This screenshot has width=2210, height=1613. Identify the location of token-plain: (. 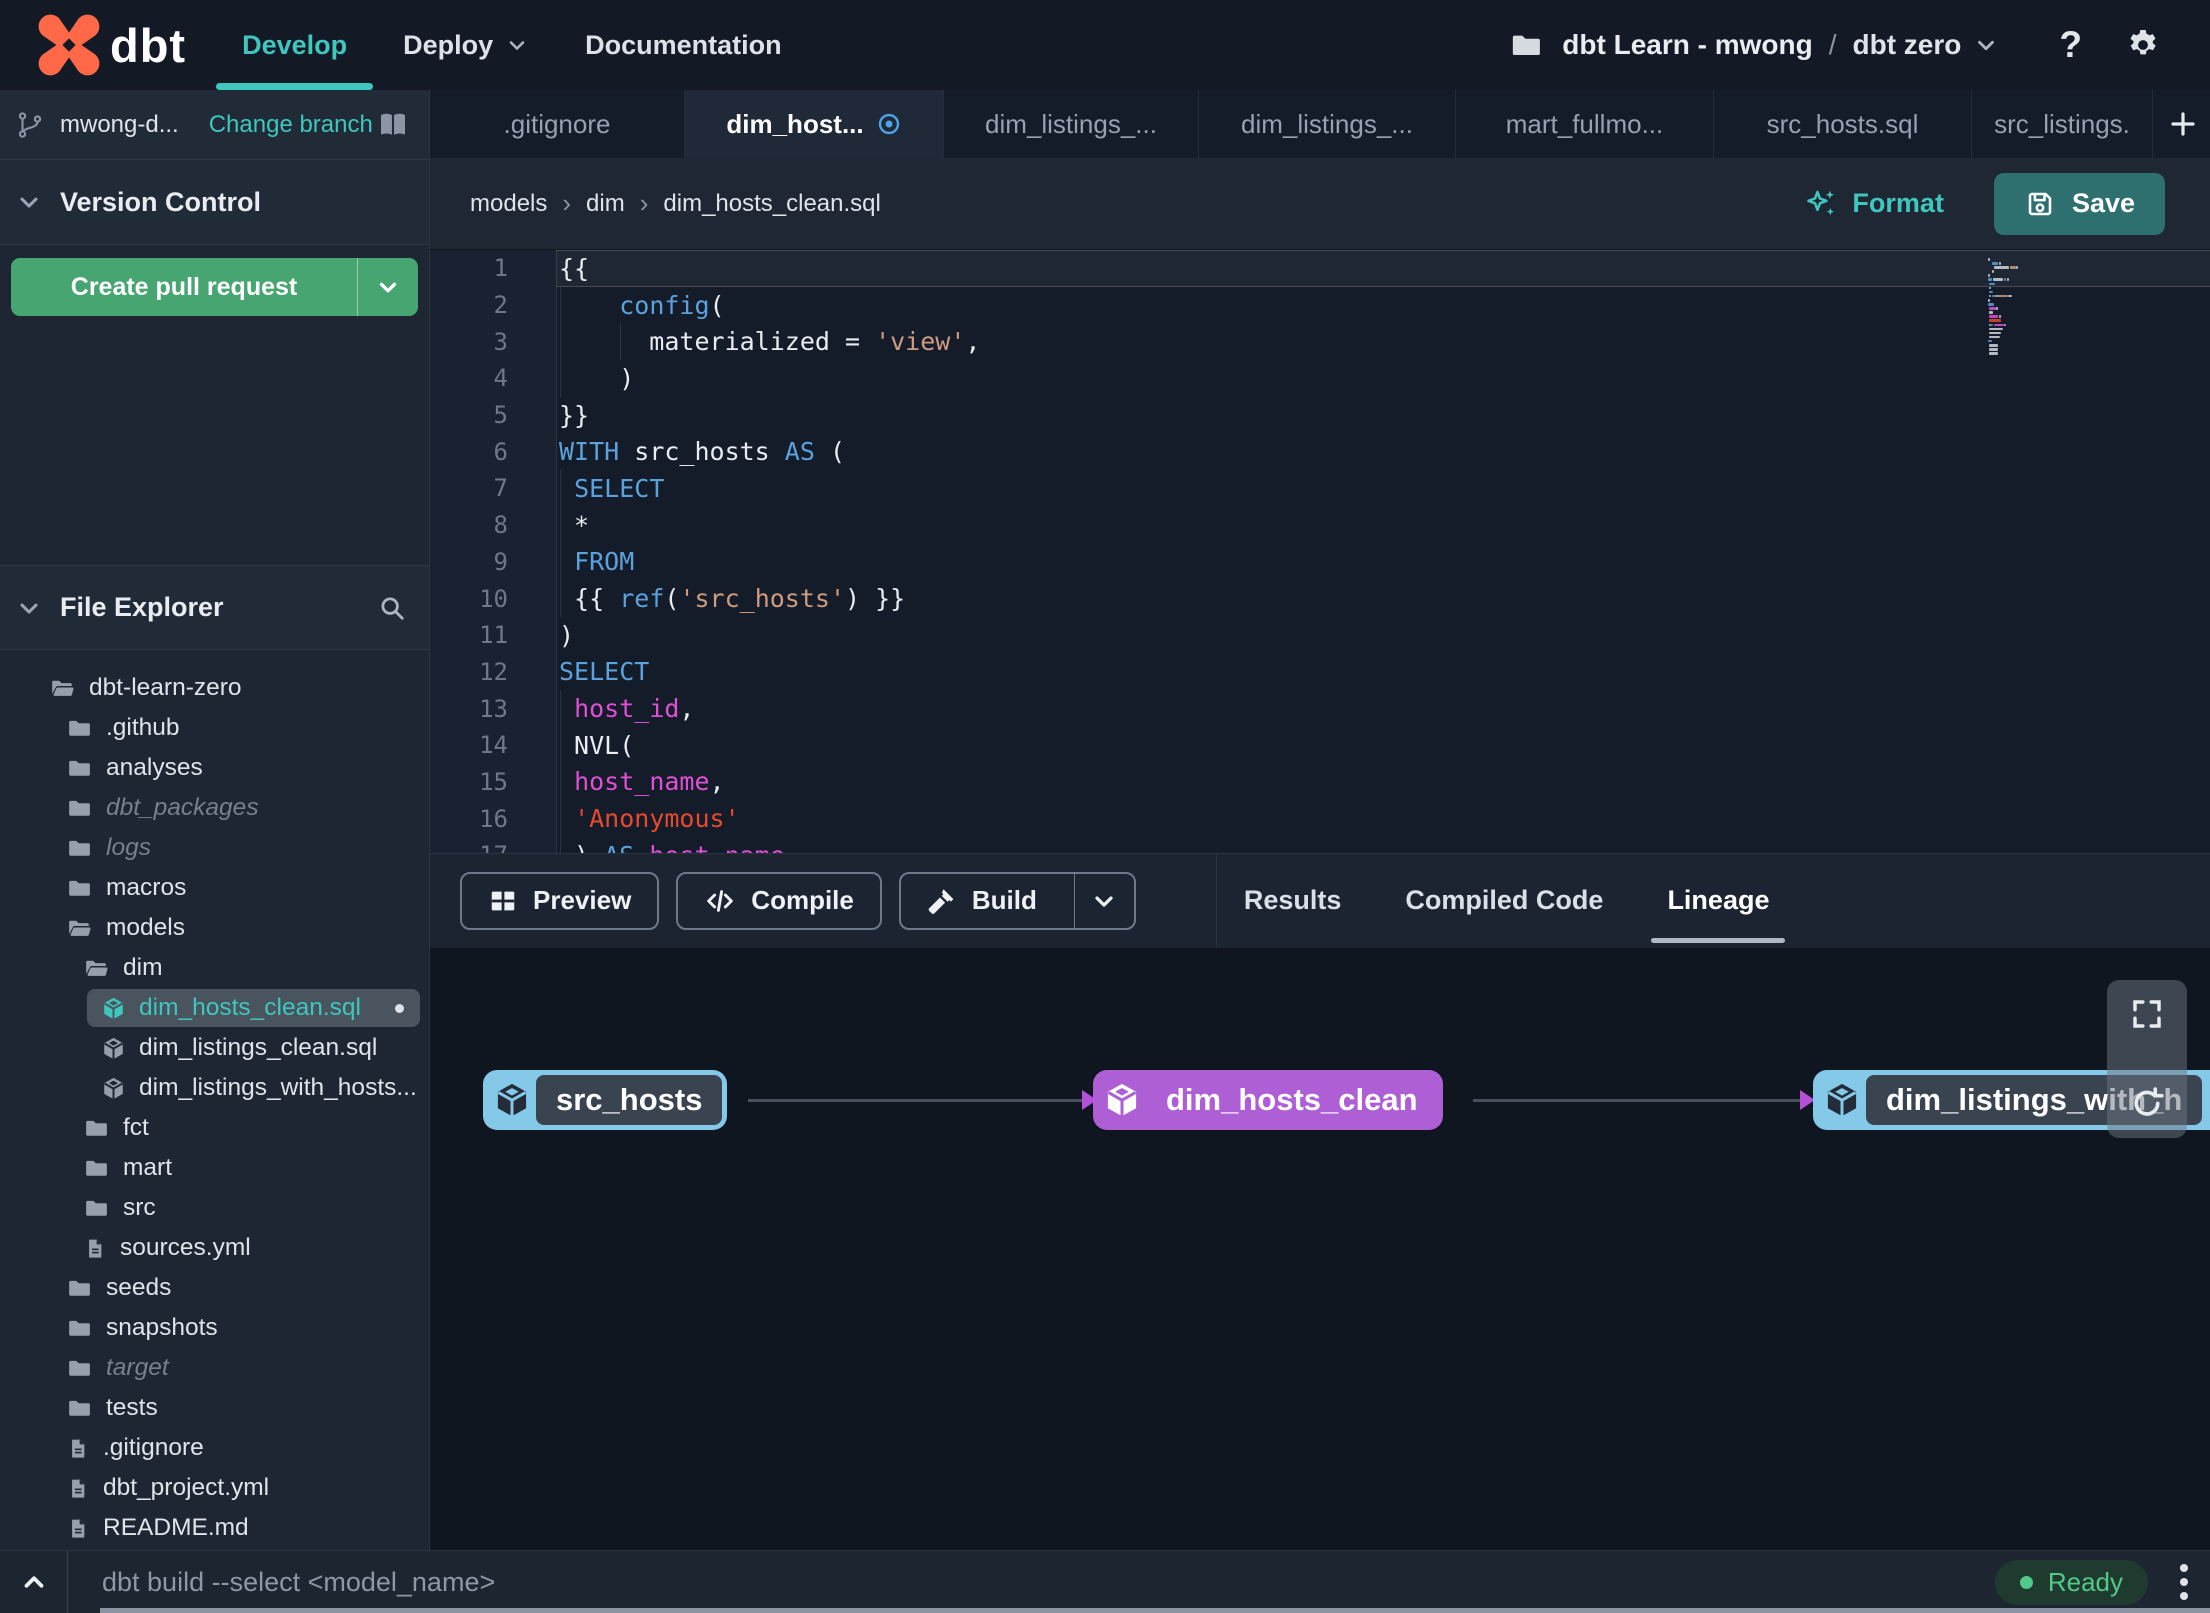
(672, 599).